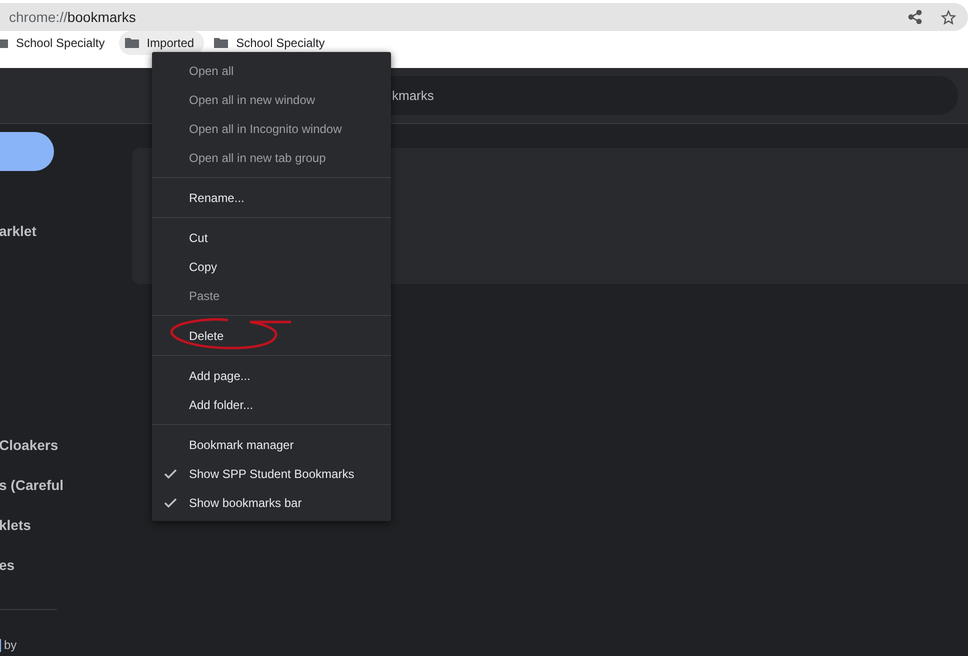 This screenshot has width=968, height=656. Describe the element at coordinates (161, 43) in the screenshot. I see `bookmark-folder: Imported` at that location.